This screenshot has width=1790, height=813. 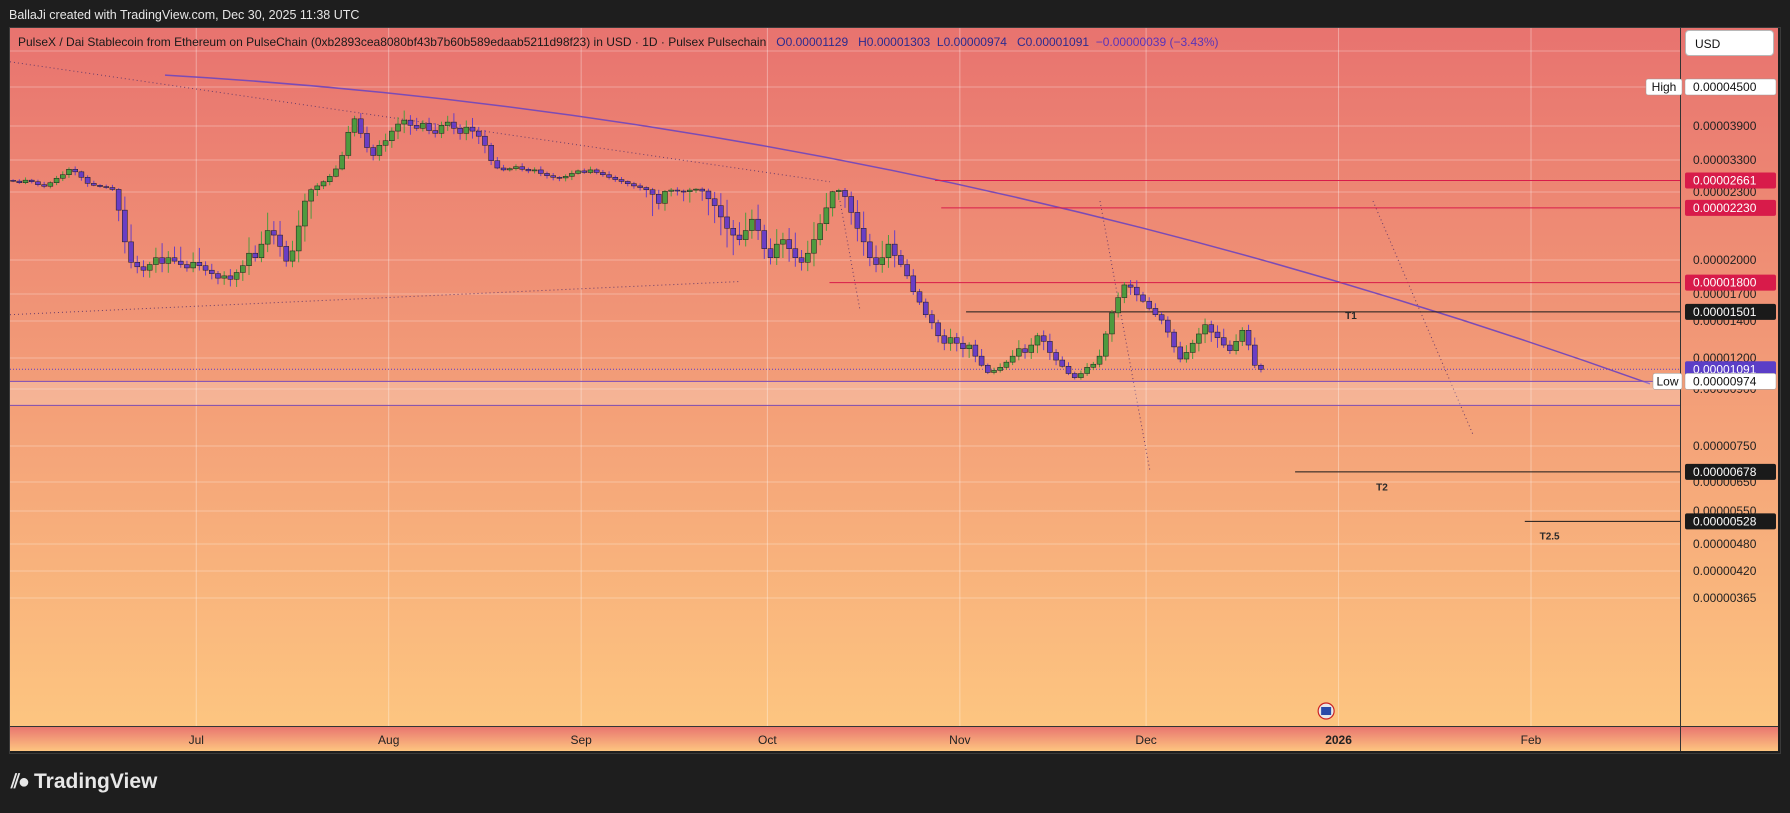 I want to click on support-badge: 0.00000678, so click(x=1730, y=471).